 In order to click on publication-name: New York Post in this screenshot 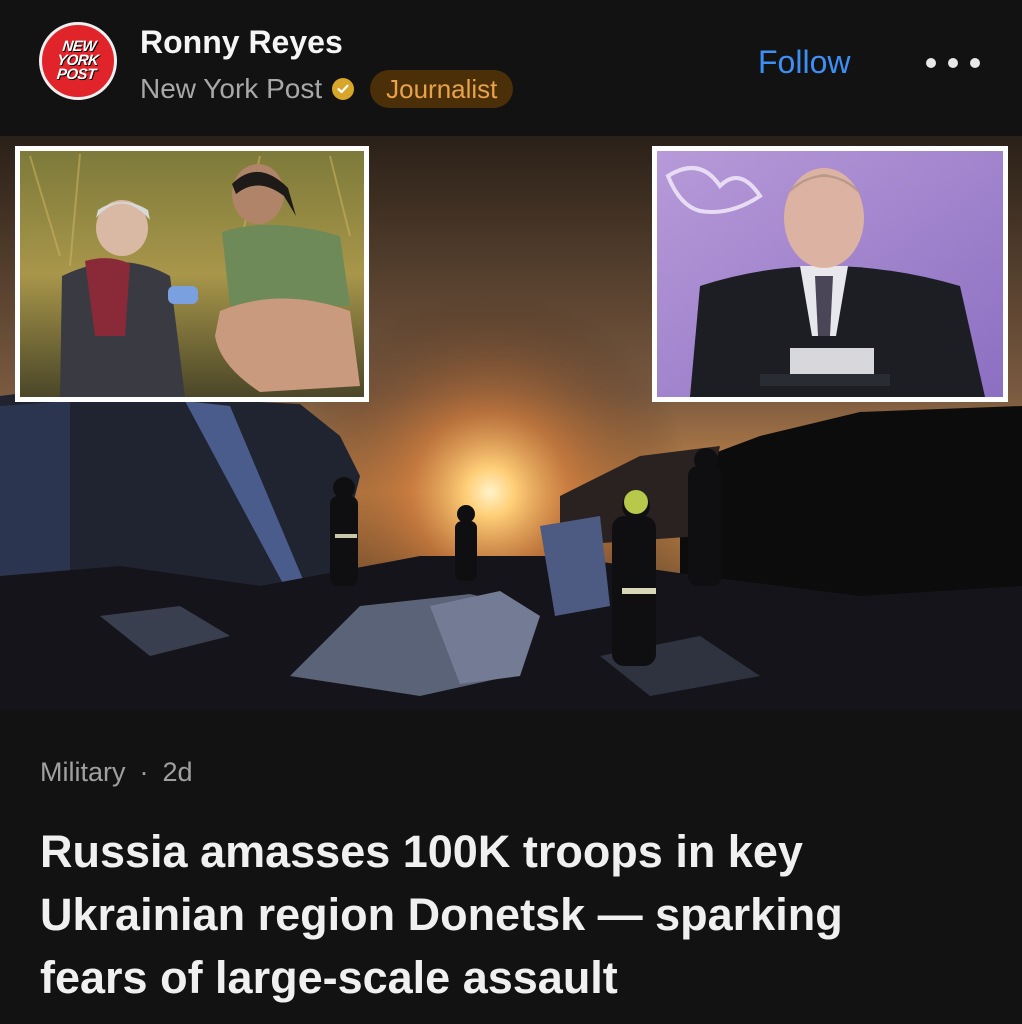, I will do `click(231, 89)`.